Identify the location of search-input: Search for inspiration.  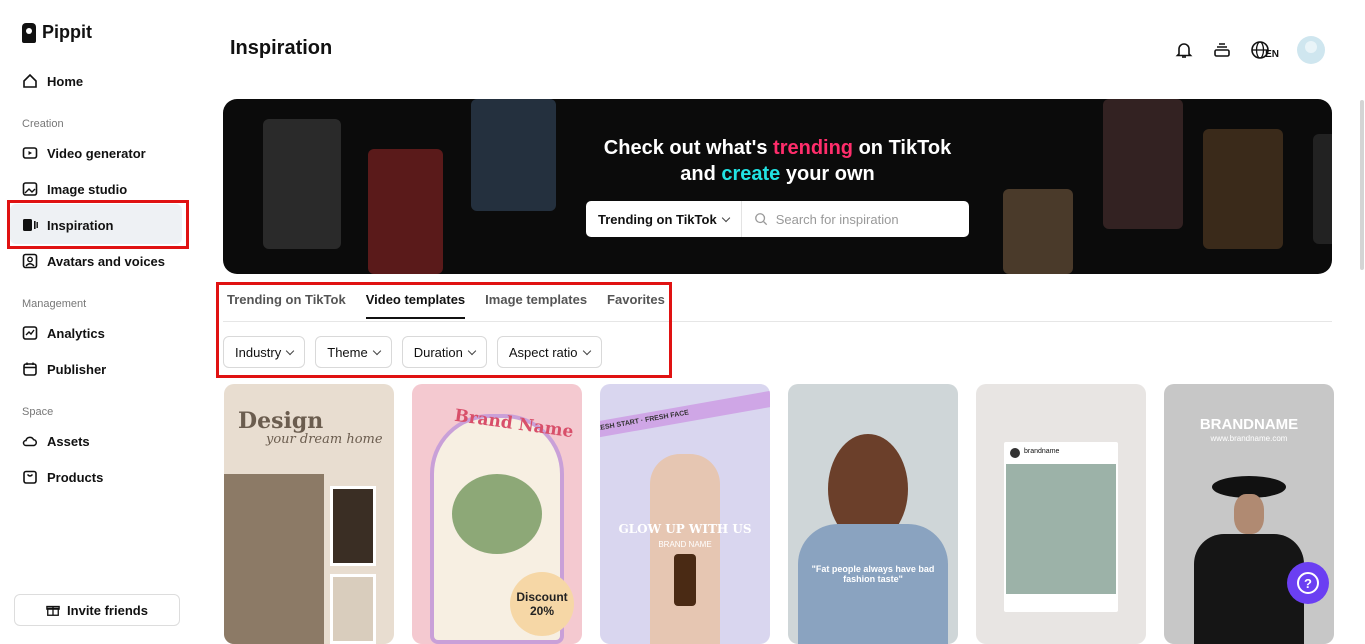
(820, 219).